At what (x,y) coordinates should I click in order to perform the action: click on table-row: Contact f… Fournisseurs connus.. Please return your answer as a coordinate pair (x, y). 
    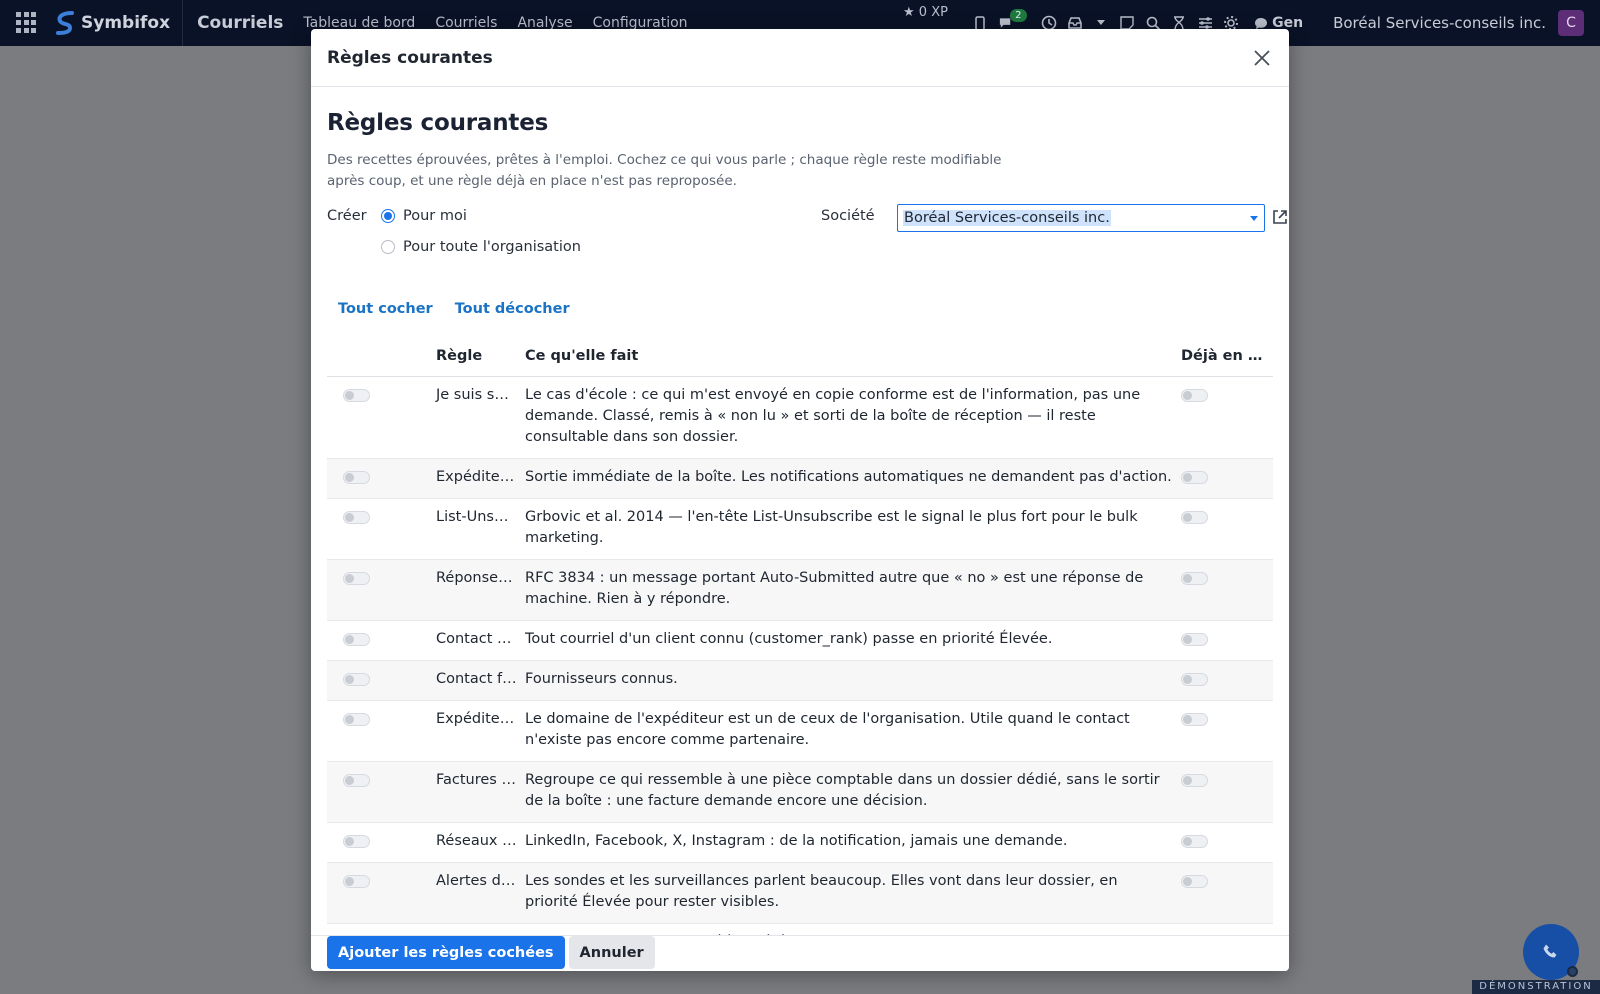
    Looking at the image, I should click on (800, 680).